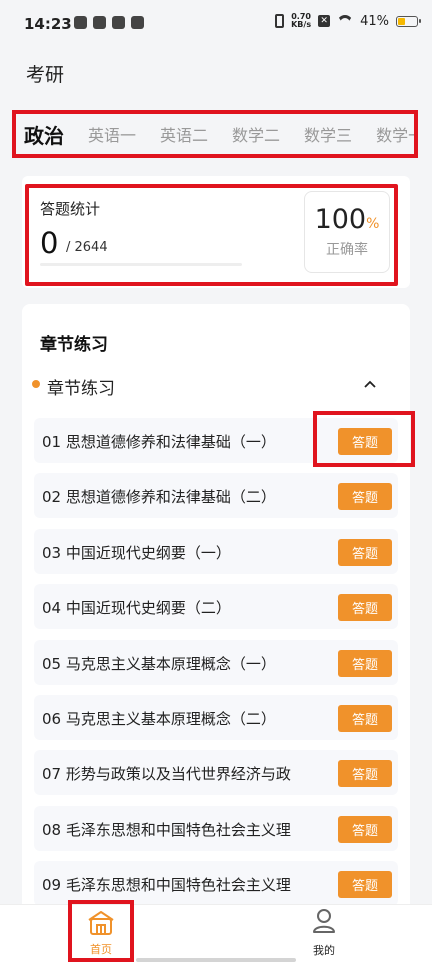  Describe the element at coordinates (324, 950) in the screenshot. I see `nav-mine-label: 我的` at that location.